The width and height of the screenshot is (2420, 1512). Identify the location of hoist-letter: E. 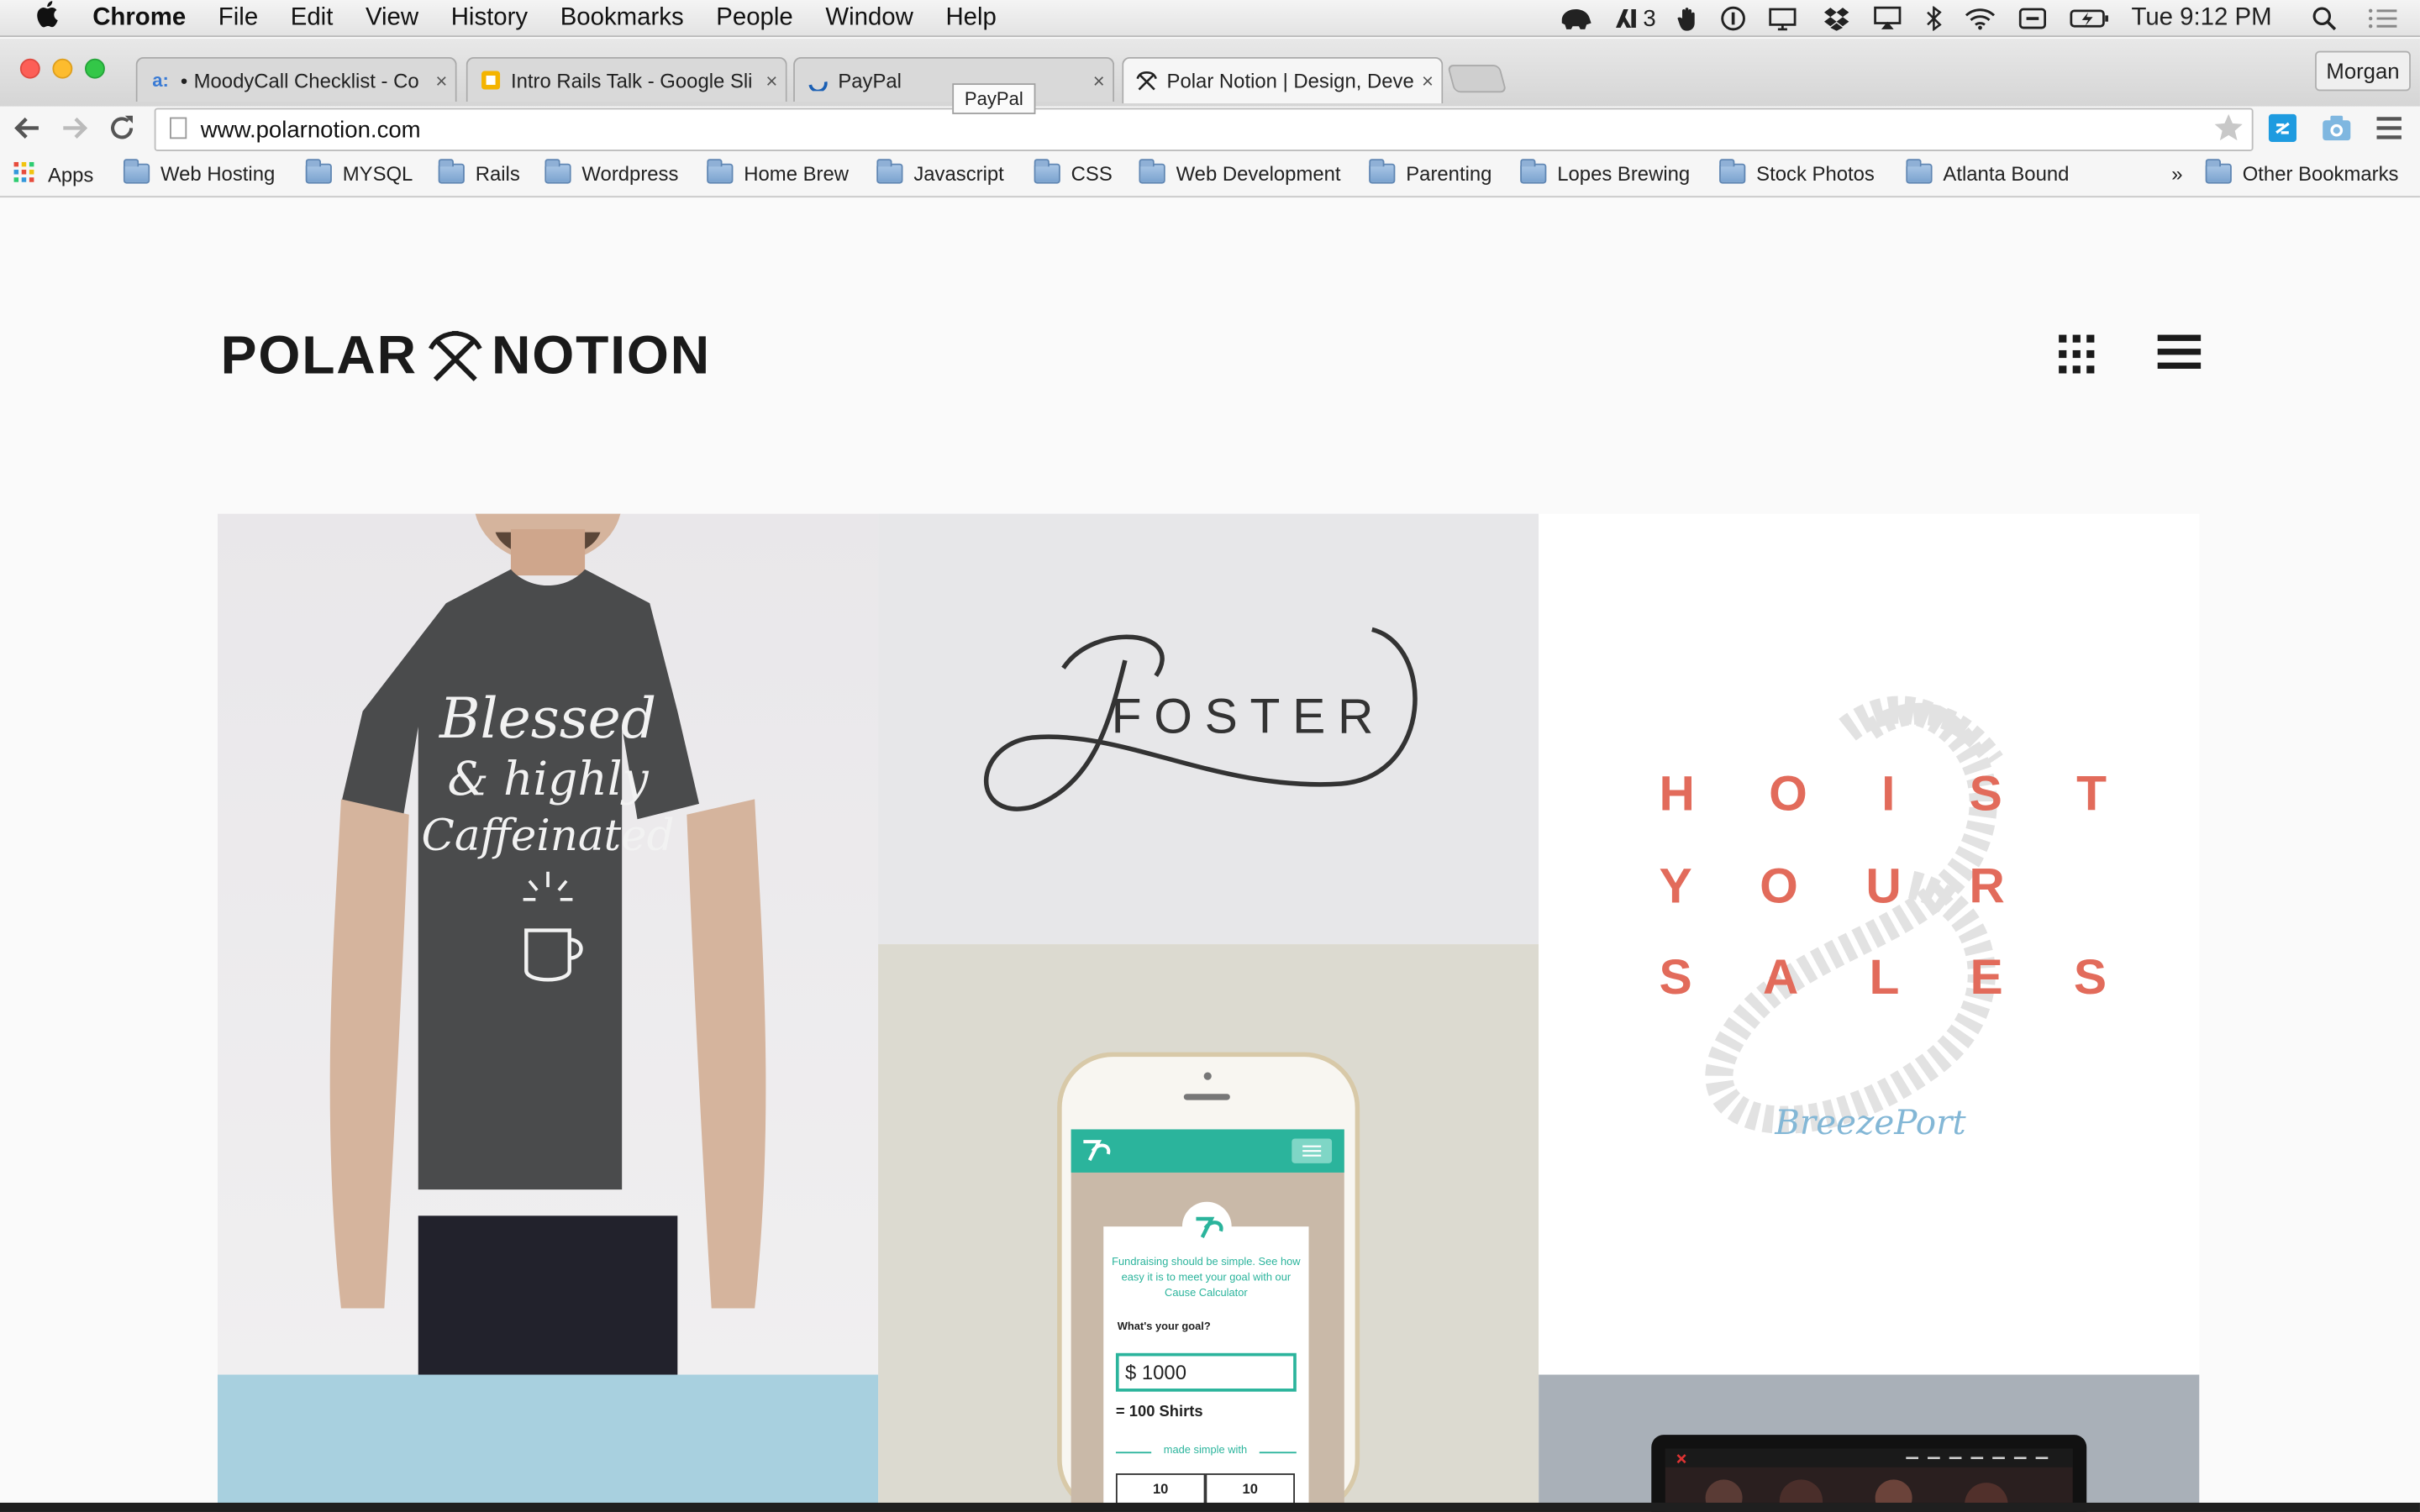
(1986, 976).